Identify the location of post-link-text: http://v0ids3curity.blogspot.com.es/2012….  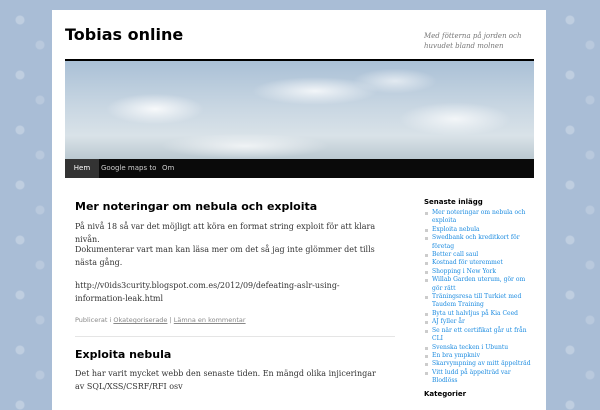
(227, 292).